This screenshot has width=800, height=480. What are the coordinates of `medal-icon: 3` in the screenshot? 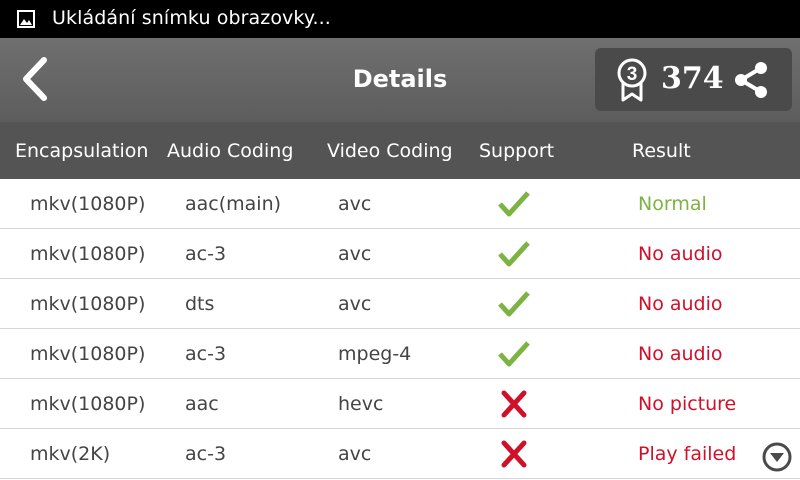 It's located at (632, 80).